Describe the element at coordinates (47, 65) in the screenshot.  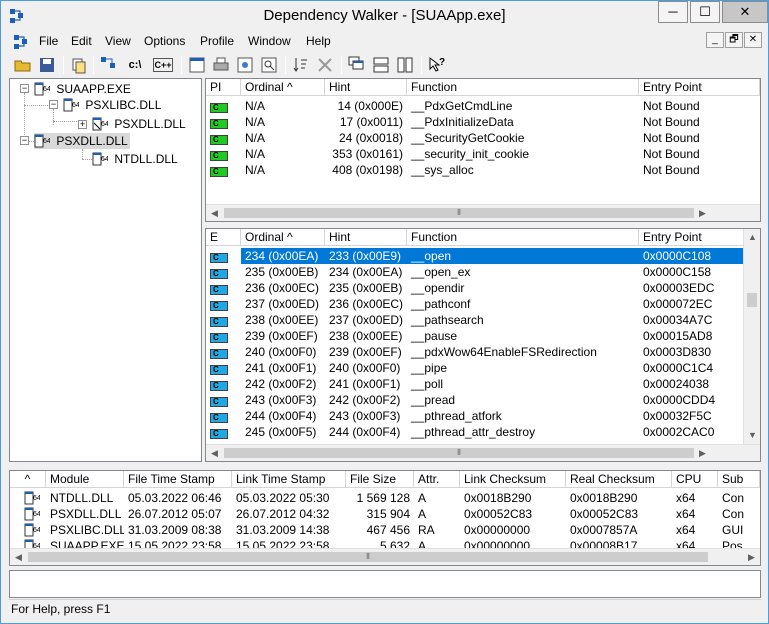
I see `save-icon` at that location.